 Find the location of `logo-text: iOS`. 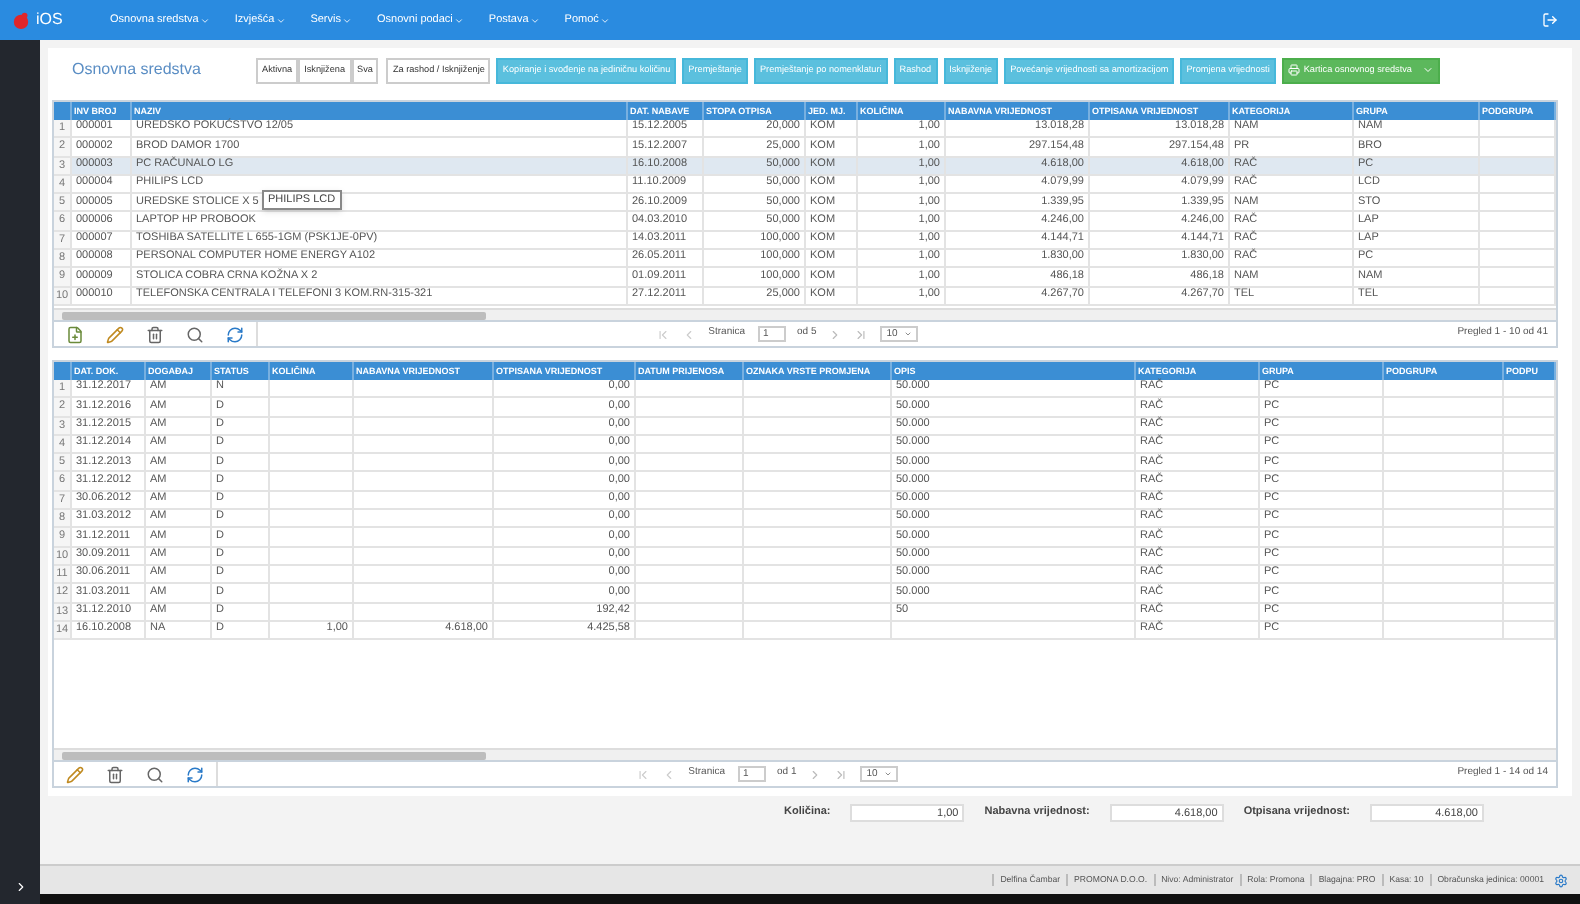

logo-text: iOS is located at coordinates (49, 20).